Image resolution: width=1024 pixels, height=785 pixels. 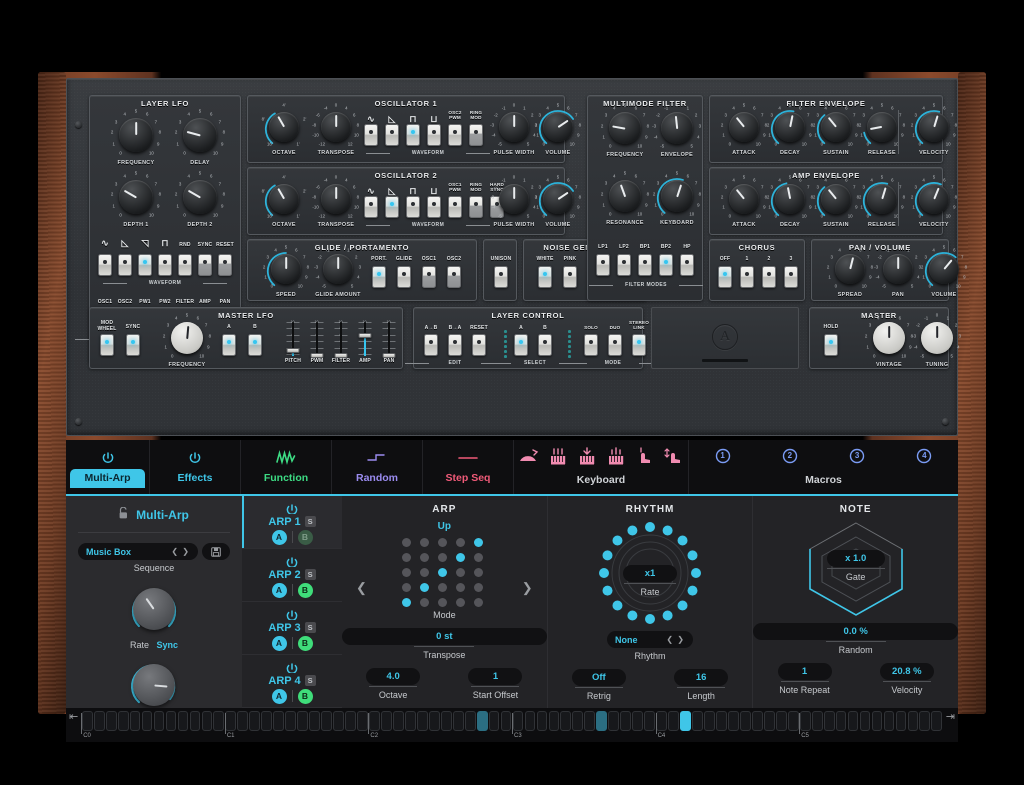 What do you see at coordinates (154, 609) in the screenshot?
I see `rate-knob` at bounding box center [154, 609].